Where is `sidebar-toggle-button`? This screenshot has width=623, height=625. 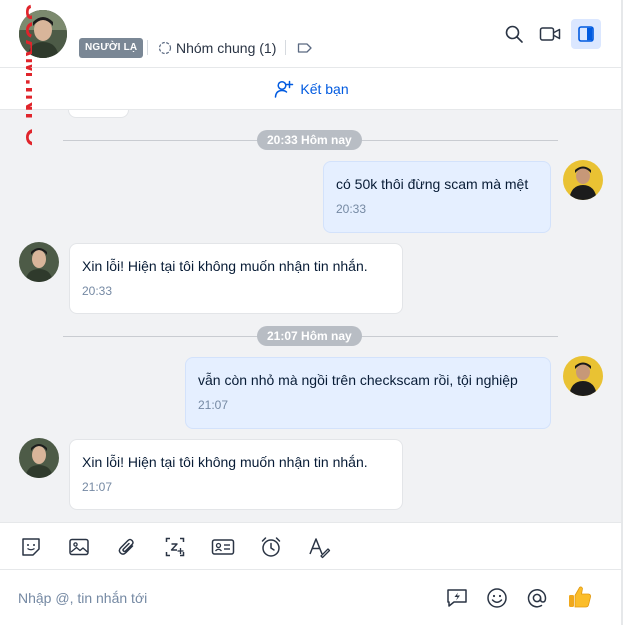 sidebar-toggle-button is located at coordinates (586, 34).